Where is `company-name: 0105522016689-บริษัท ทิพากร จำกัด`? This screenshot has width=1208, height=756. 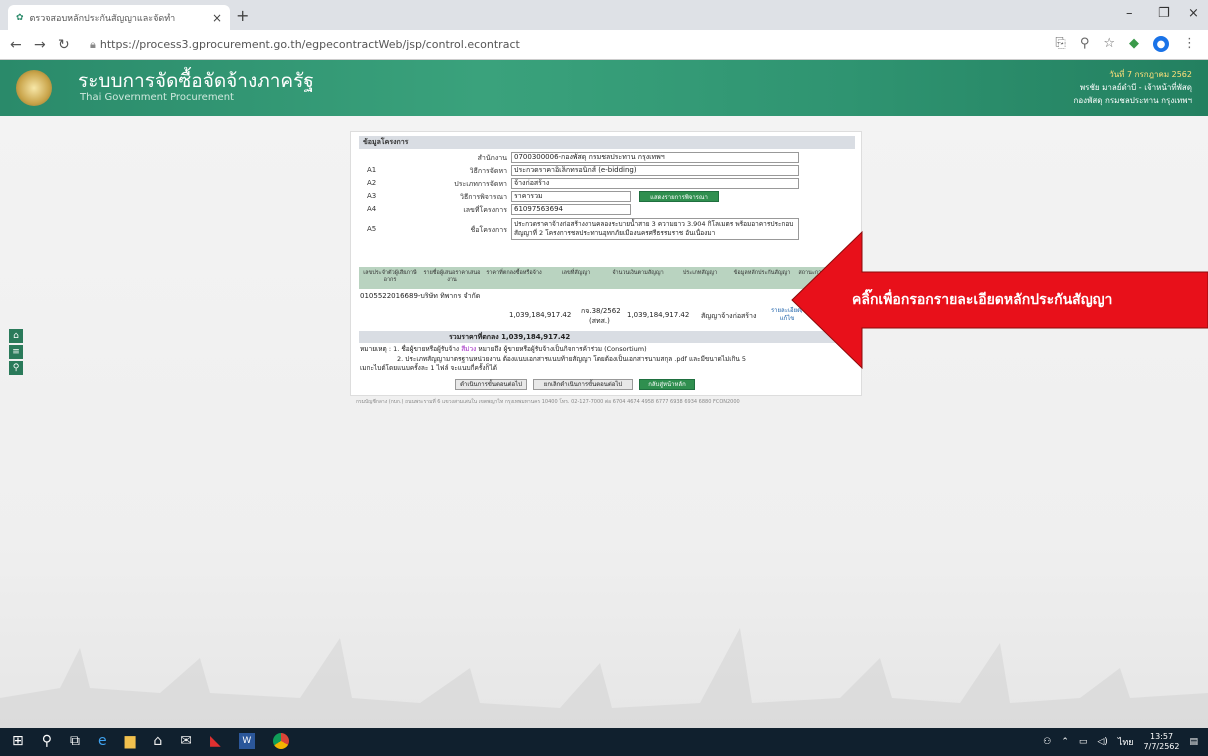
company-name: 0105522016689-บริษัท ทิพากร จำกัด is located at coordinates (420, 296).